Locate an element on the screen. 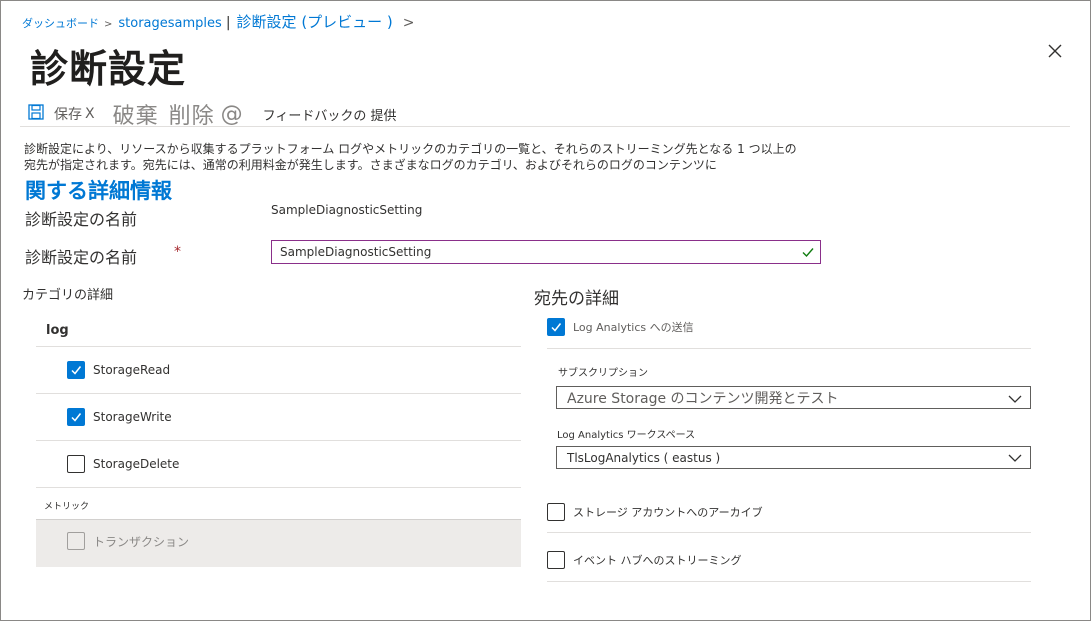 This screenshot has width=1091, height=621. breadcrumb-resource-link: storagesamples is located at coordinates (169, 23).